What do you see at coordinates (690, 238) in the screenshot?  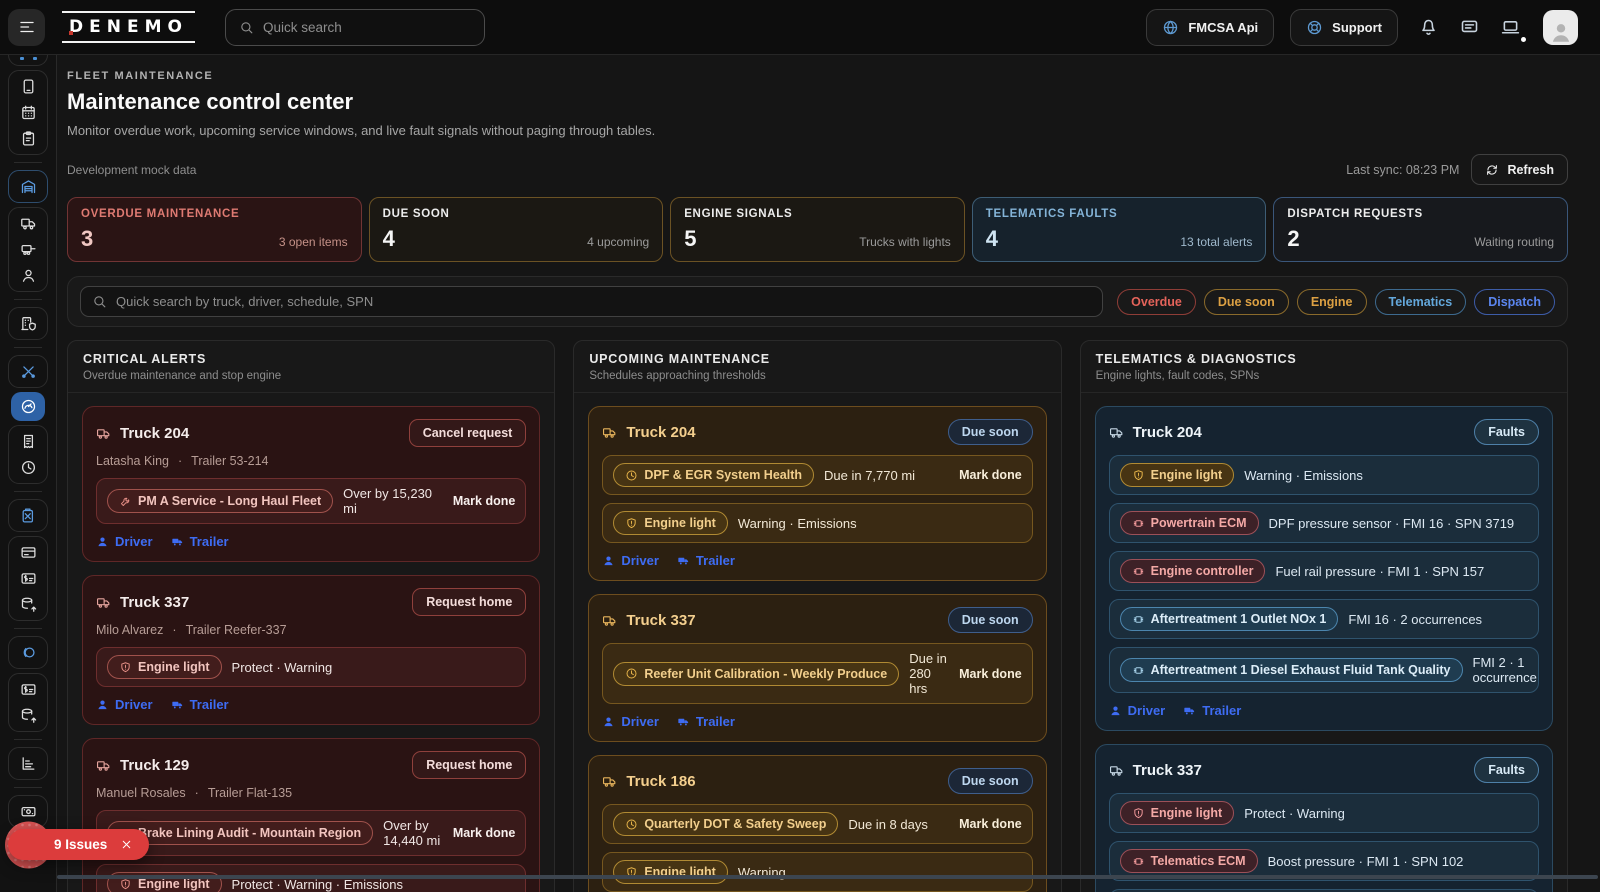 I see `stat-value: 5` at bounding box center [690, 238].